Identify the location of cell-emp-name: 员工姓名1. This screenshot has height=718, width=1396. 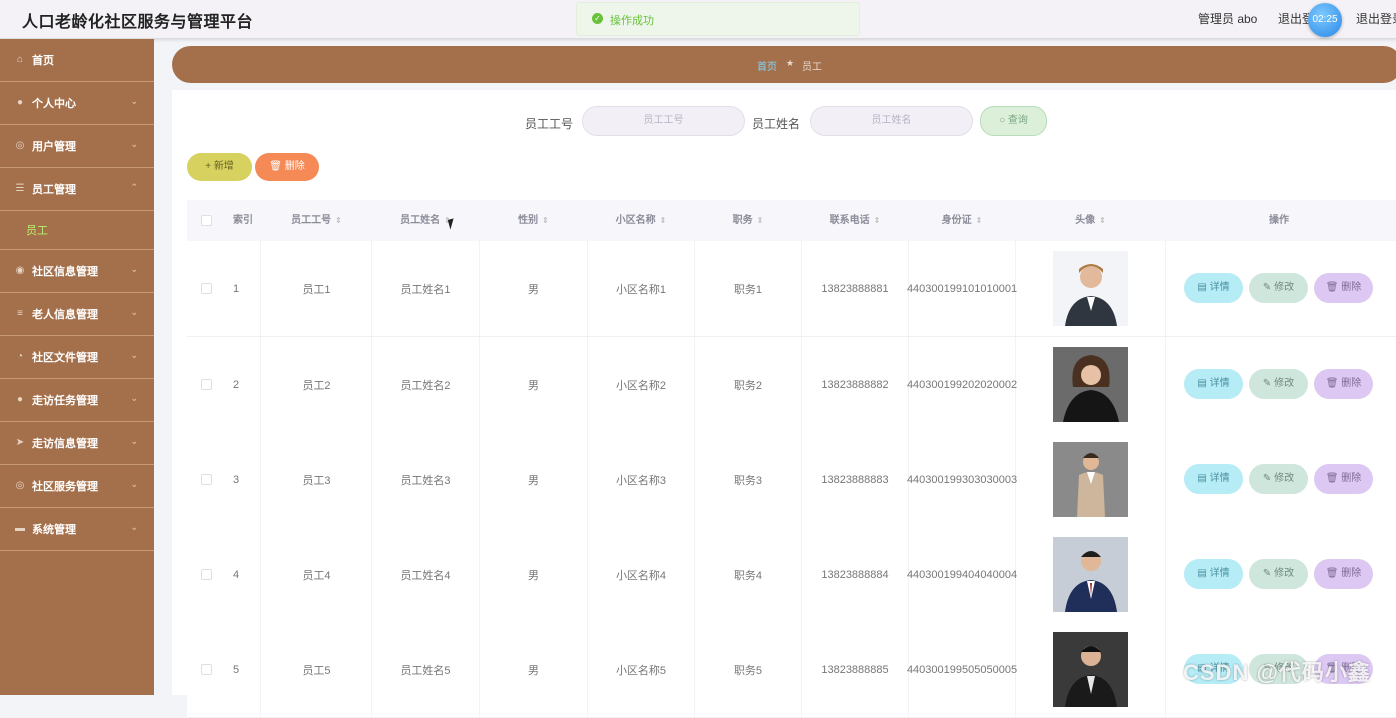
(426, 288).